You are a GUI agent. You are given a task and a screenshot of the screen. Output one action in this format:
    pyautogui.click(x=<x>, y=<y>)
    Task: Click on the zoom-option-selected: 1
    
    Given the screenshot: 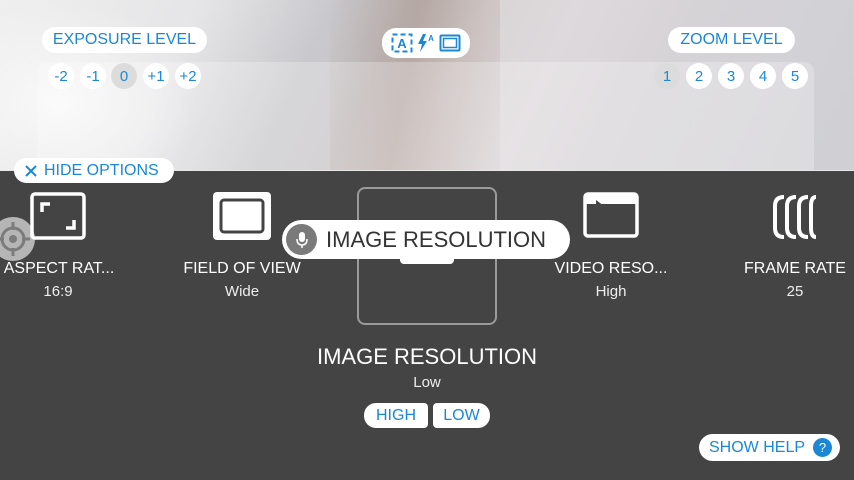 What is the action you would take?
    pyautogui.click(x=667, y=76)
    